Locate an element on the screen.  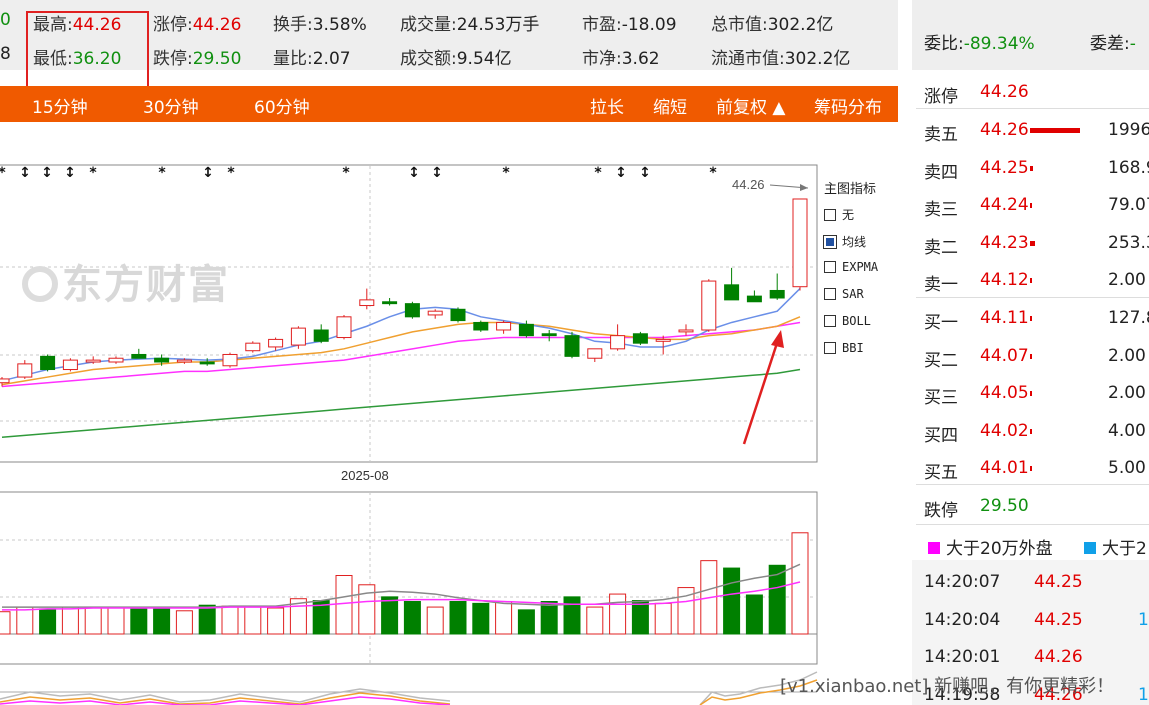
shrink-button: 缩短 is located at coordinates (670, 105).